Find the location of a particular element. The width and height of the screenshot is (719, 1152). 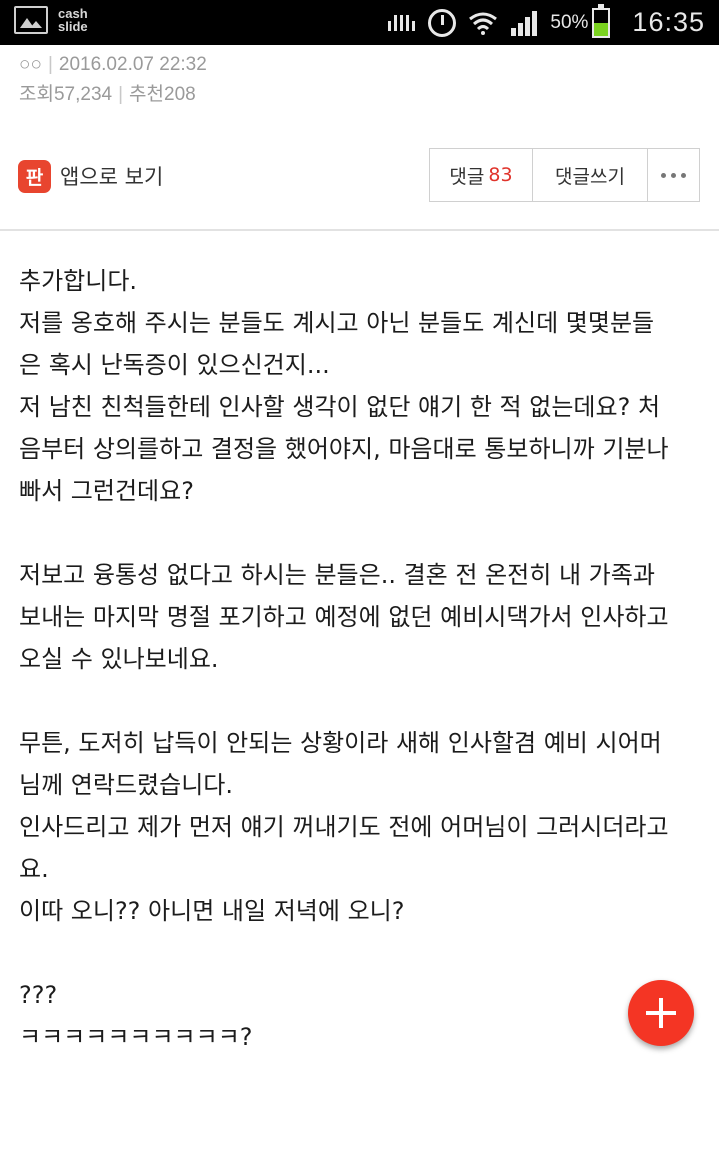

body-line: 저를 옹호해 주시는 분들도 계시고 아닌 분들도 계신데 몇몇분들 is located at coordinates (337, 323).